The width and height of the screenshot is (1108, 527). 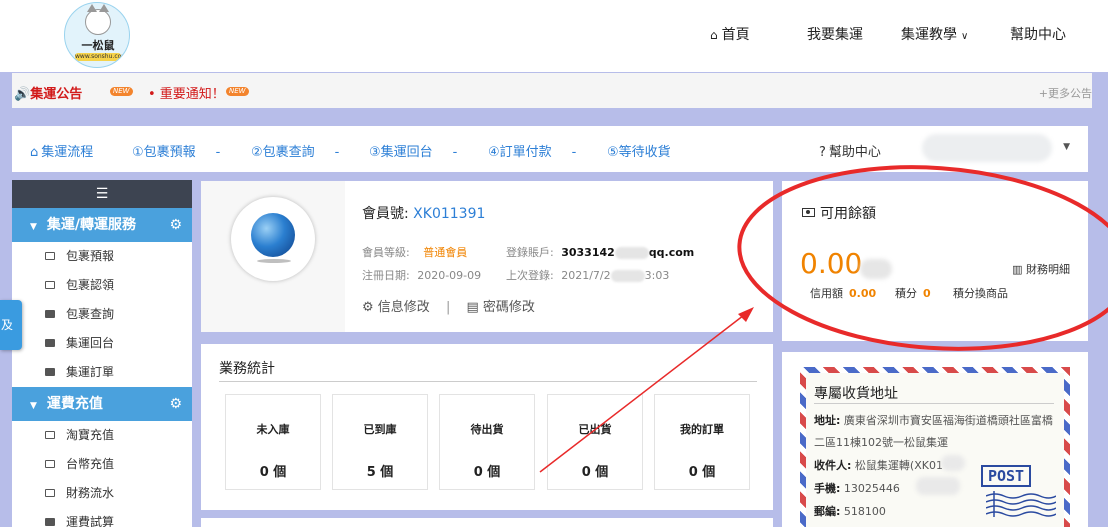 I want to click on sidebar-item-twd-recharge: 台幣充值, so click(x=102, y=464).